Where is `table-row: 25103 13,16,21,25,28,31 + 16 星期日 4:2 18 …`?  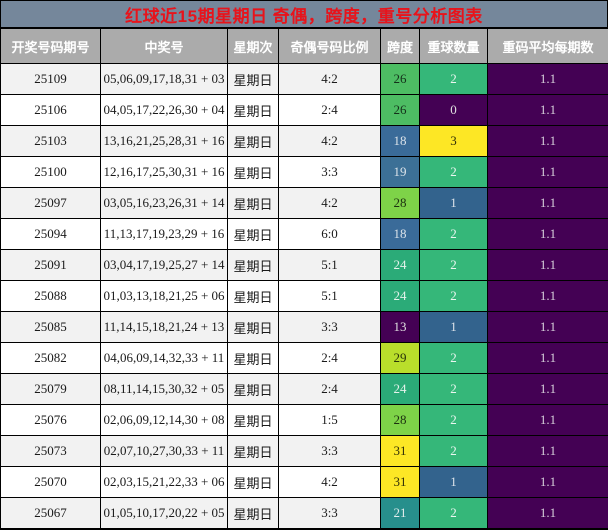 table-row: 25103 13,16,21,25,28,31 + 16 星期日 4:2 18 … is located at coordinates (304, 141).